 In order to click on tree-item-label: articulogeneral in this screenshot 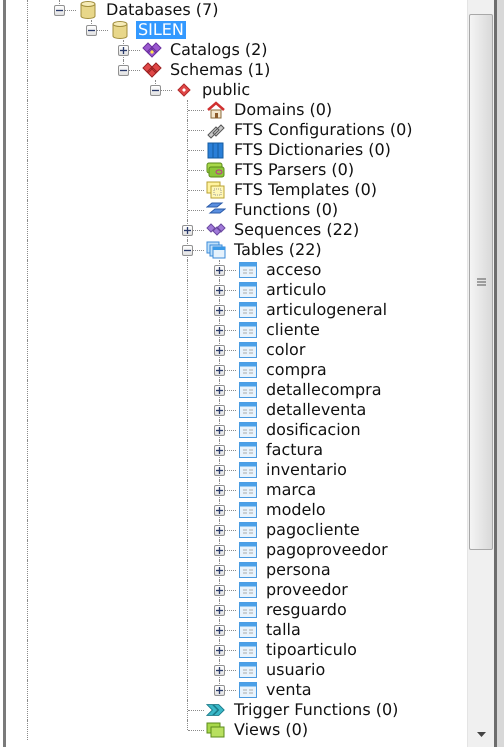, I will do `click(327, 310)`.